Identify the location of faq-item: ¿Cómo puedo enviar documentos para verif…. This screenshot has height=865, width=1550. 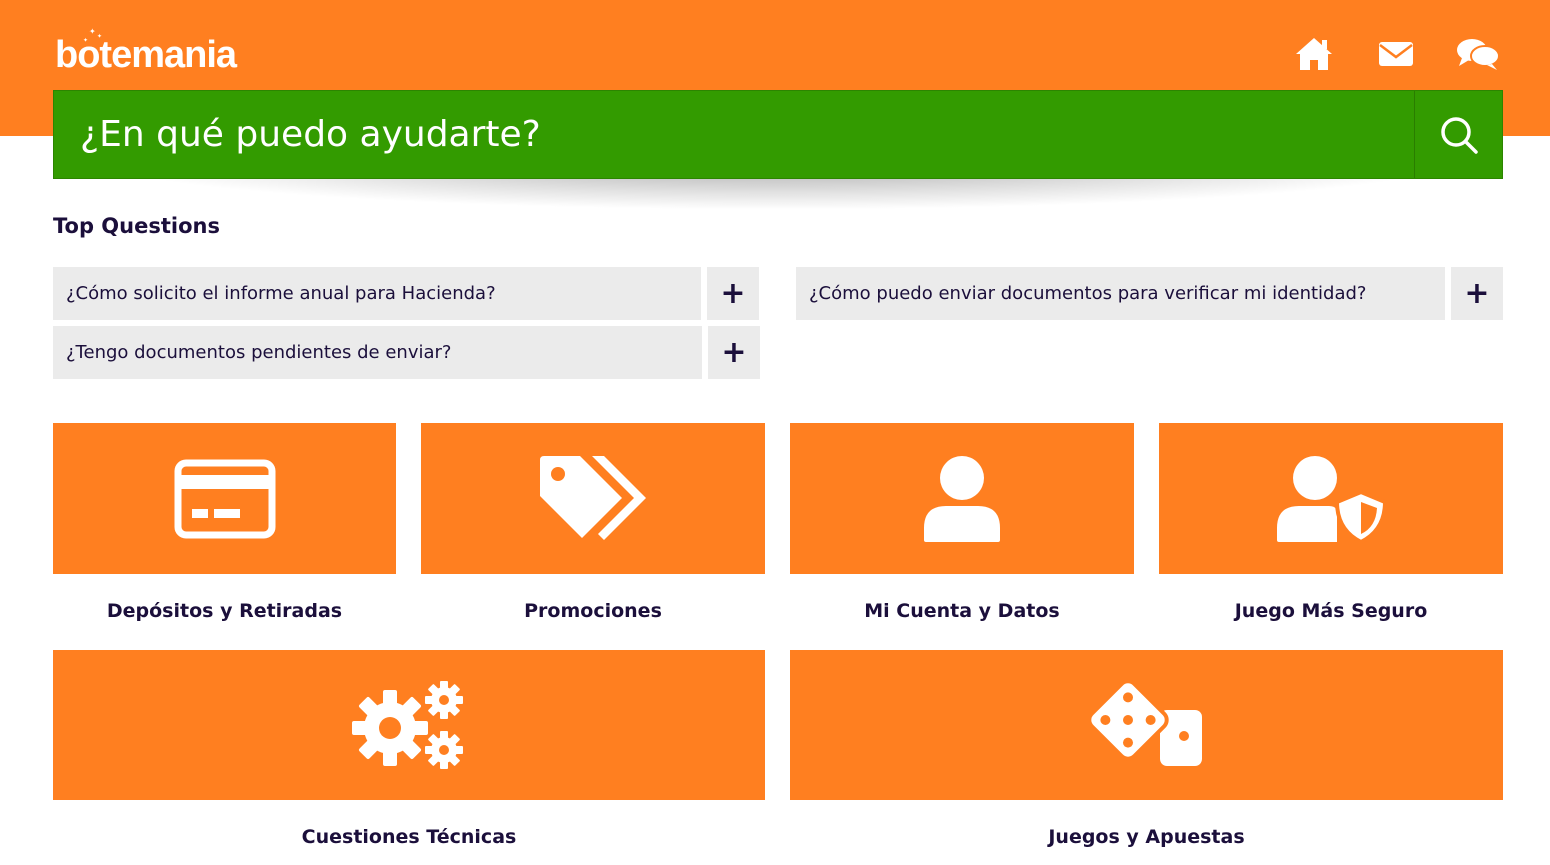
(1149, 293).